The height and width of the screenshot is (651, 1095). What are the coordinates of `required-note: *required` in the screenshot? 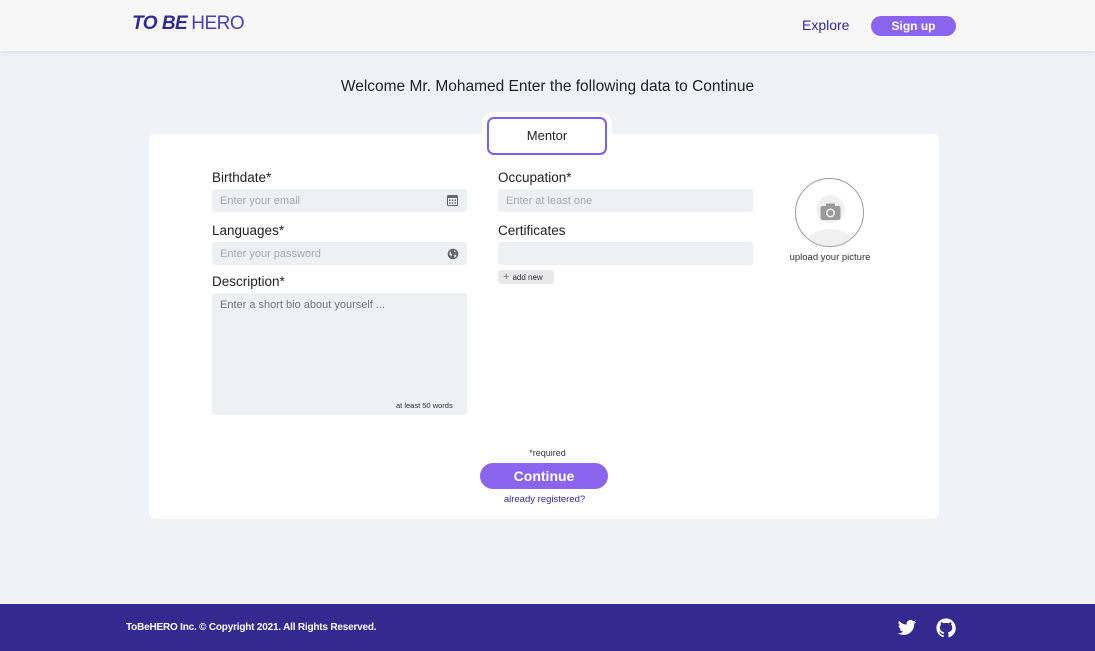 It's located at (547, 453).